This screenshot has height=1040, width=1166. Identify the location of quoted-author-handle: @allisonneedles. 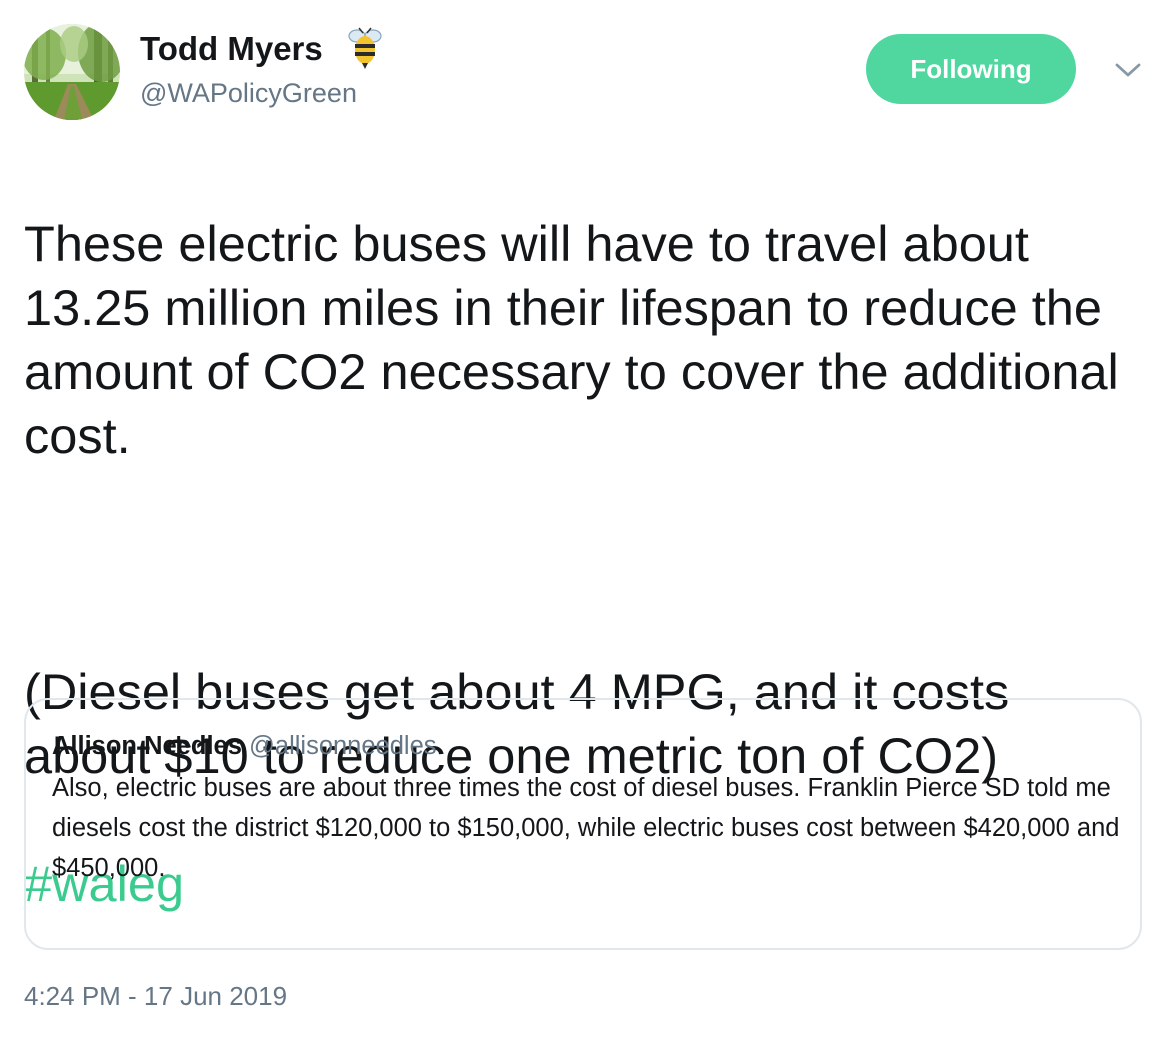
(343, 746).